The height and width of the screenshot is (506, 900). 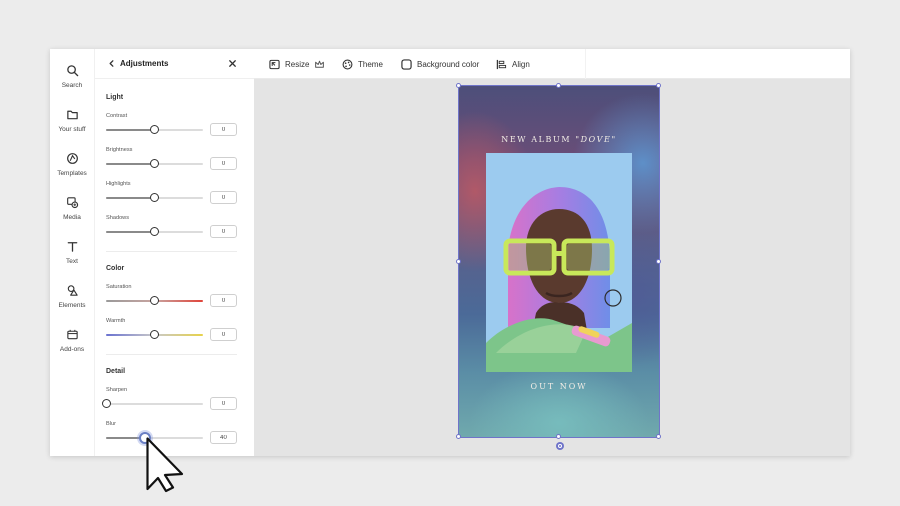 I want to click on rail-item-media: Media, so click(x=72, y=214).